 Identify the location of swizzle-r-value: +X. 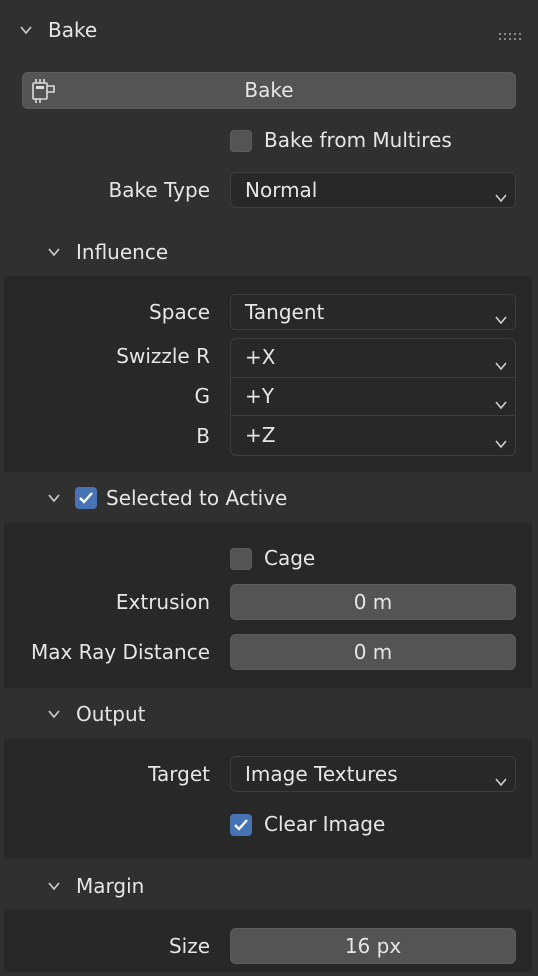
(260, 357).